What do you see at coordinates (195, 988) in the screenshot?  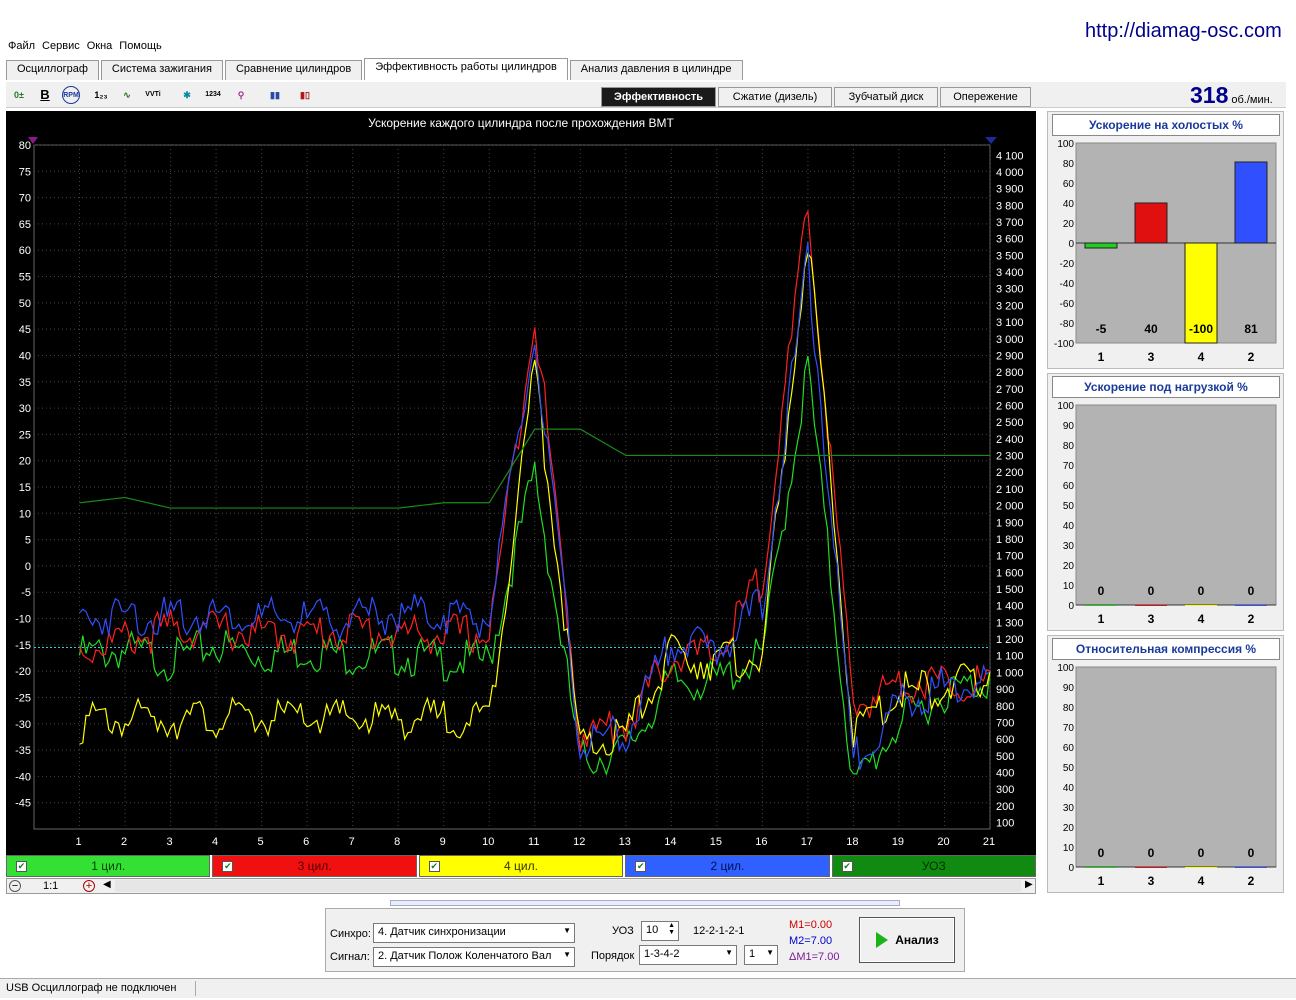 I see `status-divider` at bounding box center [195, 988].